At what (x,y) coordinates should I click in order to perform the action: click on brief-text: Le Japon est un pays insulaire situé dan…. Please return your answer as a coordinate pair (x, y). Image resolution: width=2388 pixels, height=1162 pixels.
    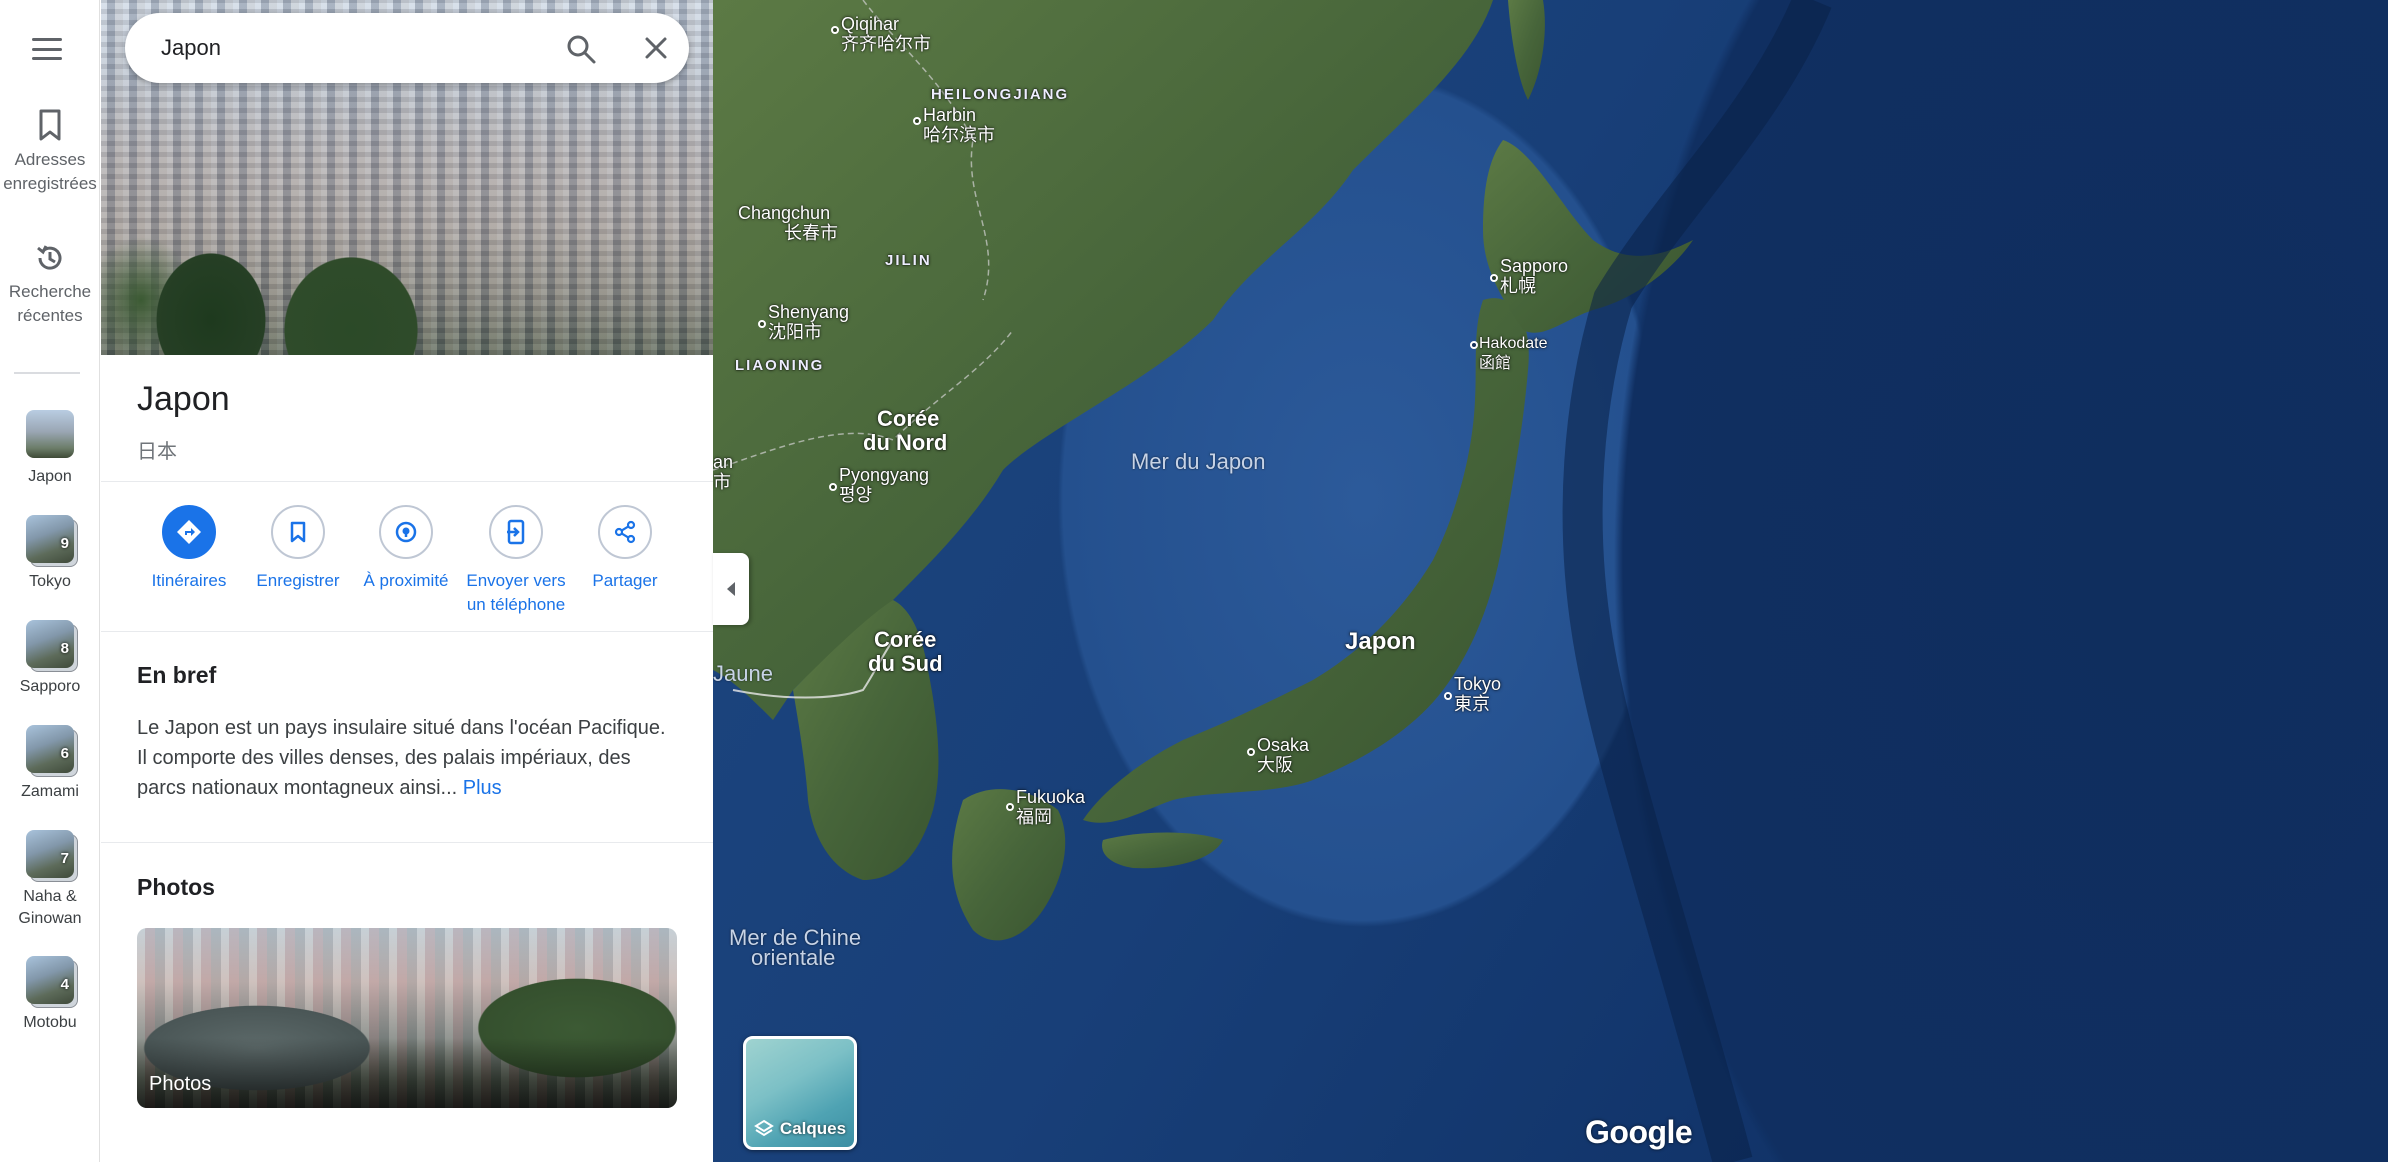
    Looking at the image, I should click on (401, 758).